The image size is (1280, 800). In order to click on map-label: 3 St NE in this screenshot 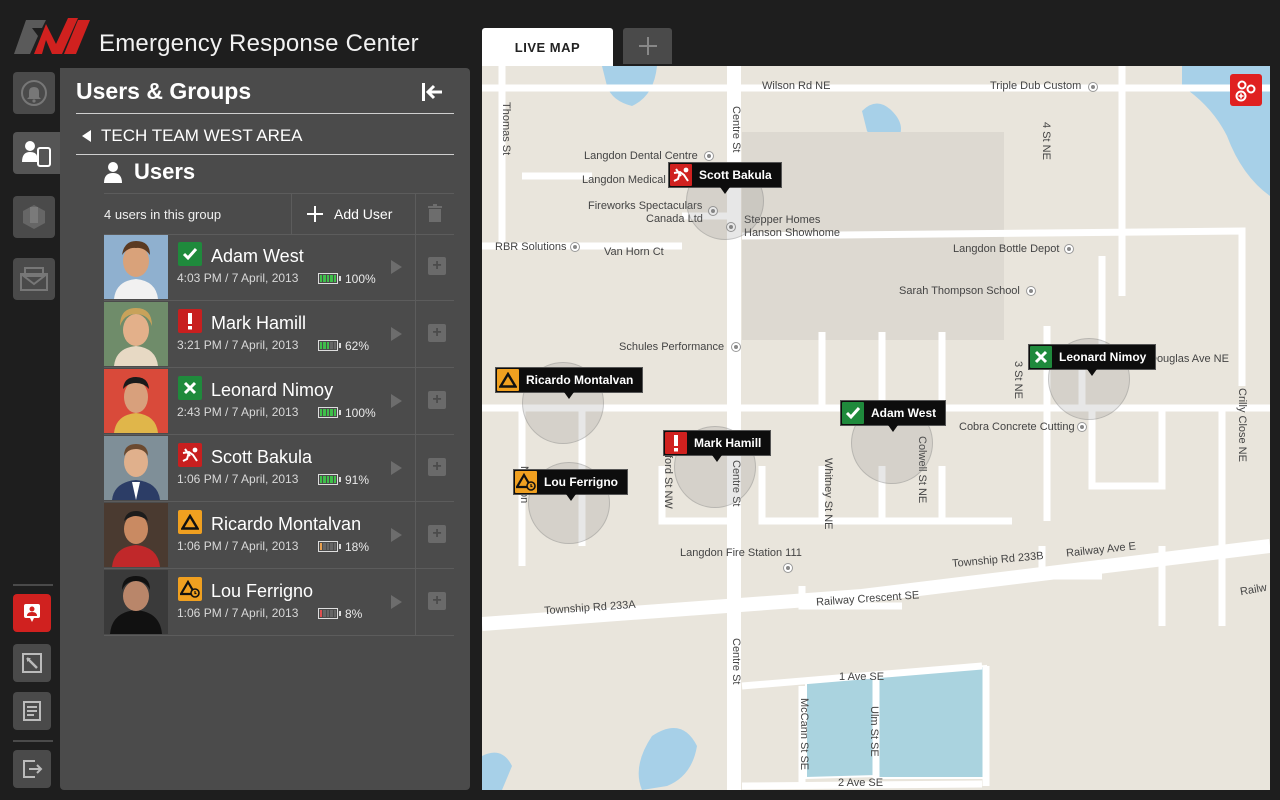, I will do `click(1018, 380)`.